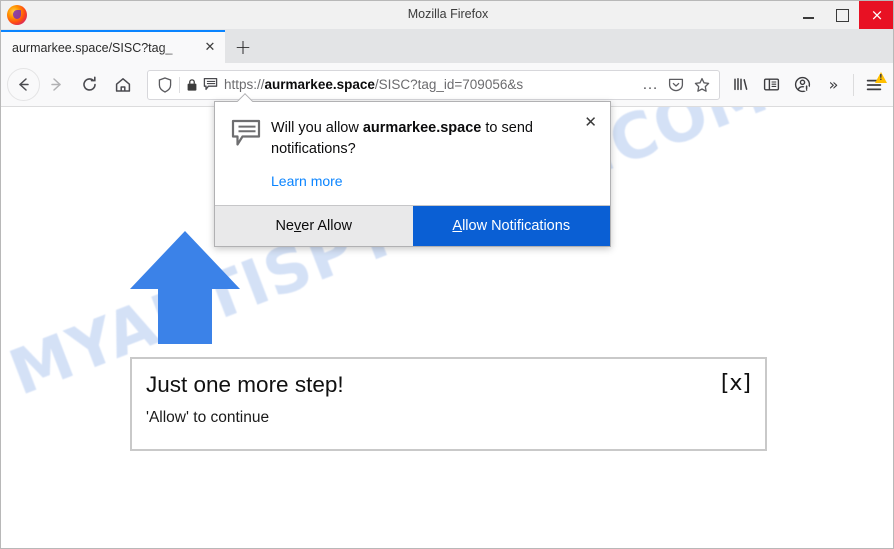 The width and height of the screenshot is (894, 549). What do you see at coordinates (771, 84) in the screenshot?
I see `sidebar-icon` at bounding box center [771, 84].